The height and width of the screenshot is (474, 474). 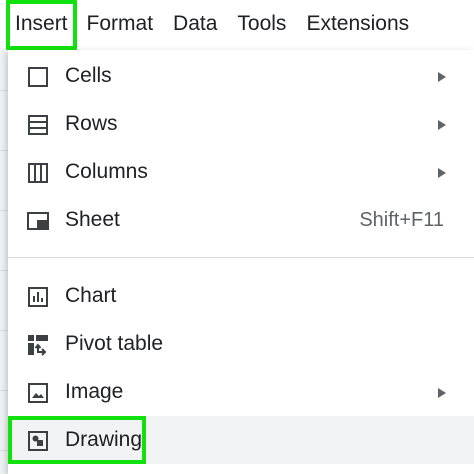 I want to click on menu-item-columns: Columns, so click(x=241, y=172).